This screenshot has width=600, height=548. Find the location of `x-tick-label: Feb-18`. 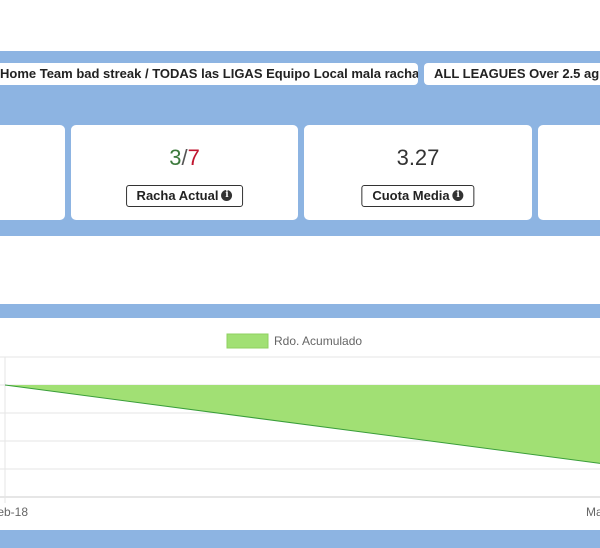

x-tick-label: Feb-18 is located at coordinates (14, 512).